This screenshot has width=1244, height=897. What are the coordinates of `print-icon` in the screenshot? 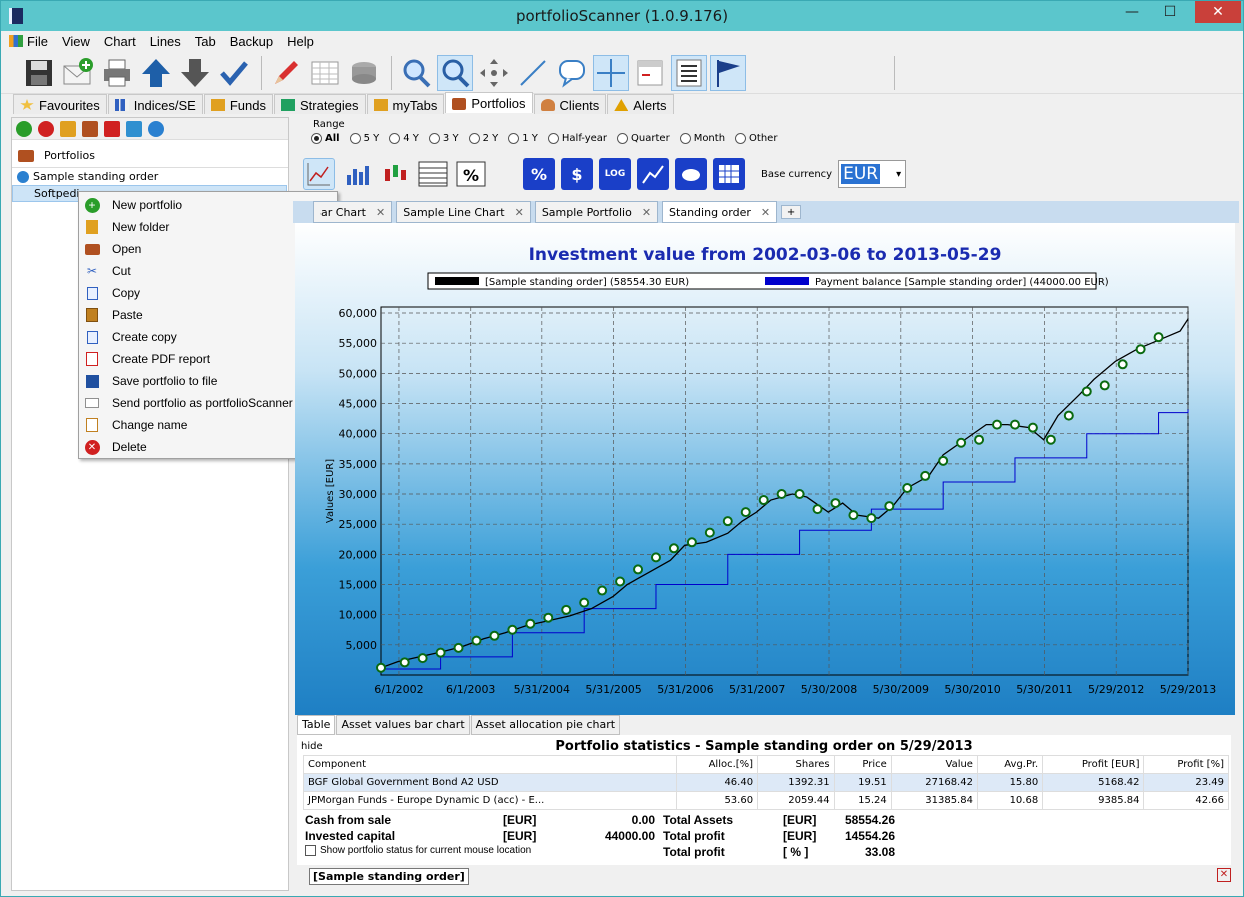 It's located at (117, 73).